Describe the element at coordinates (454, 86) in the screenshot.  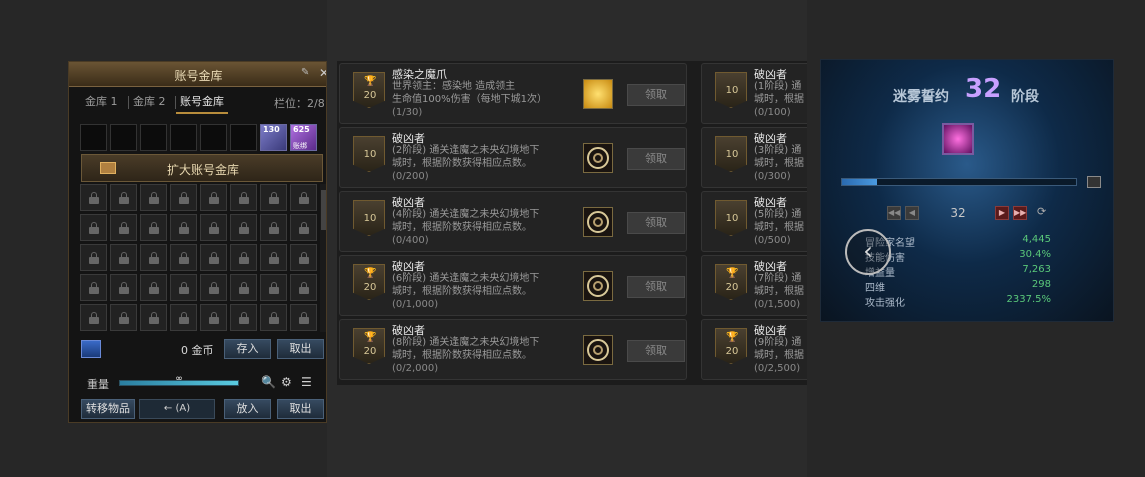
I see `achievement-description-line: 世界领主：感染地 造成领主` at that location.